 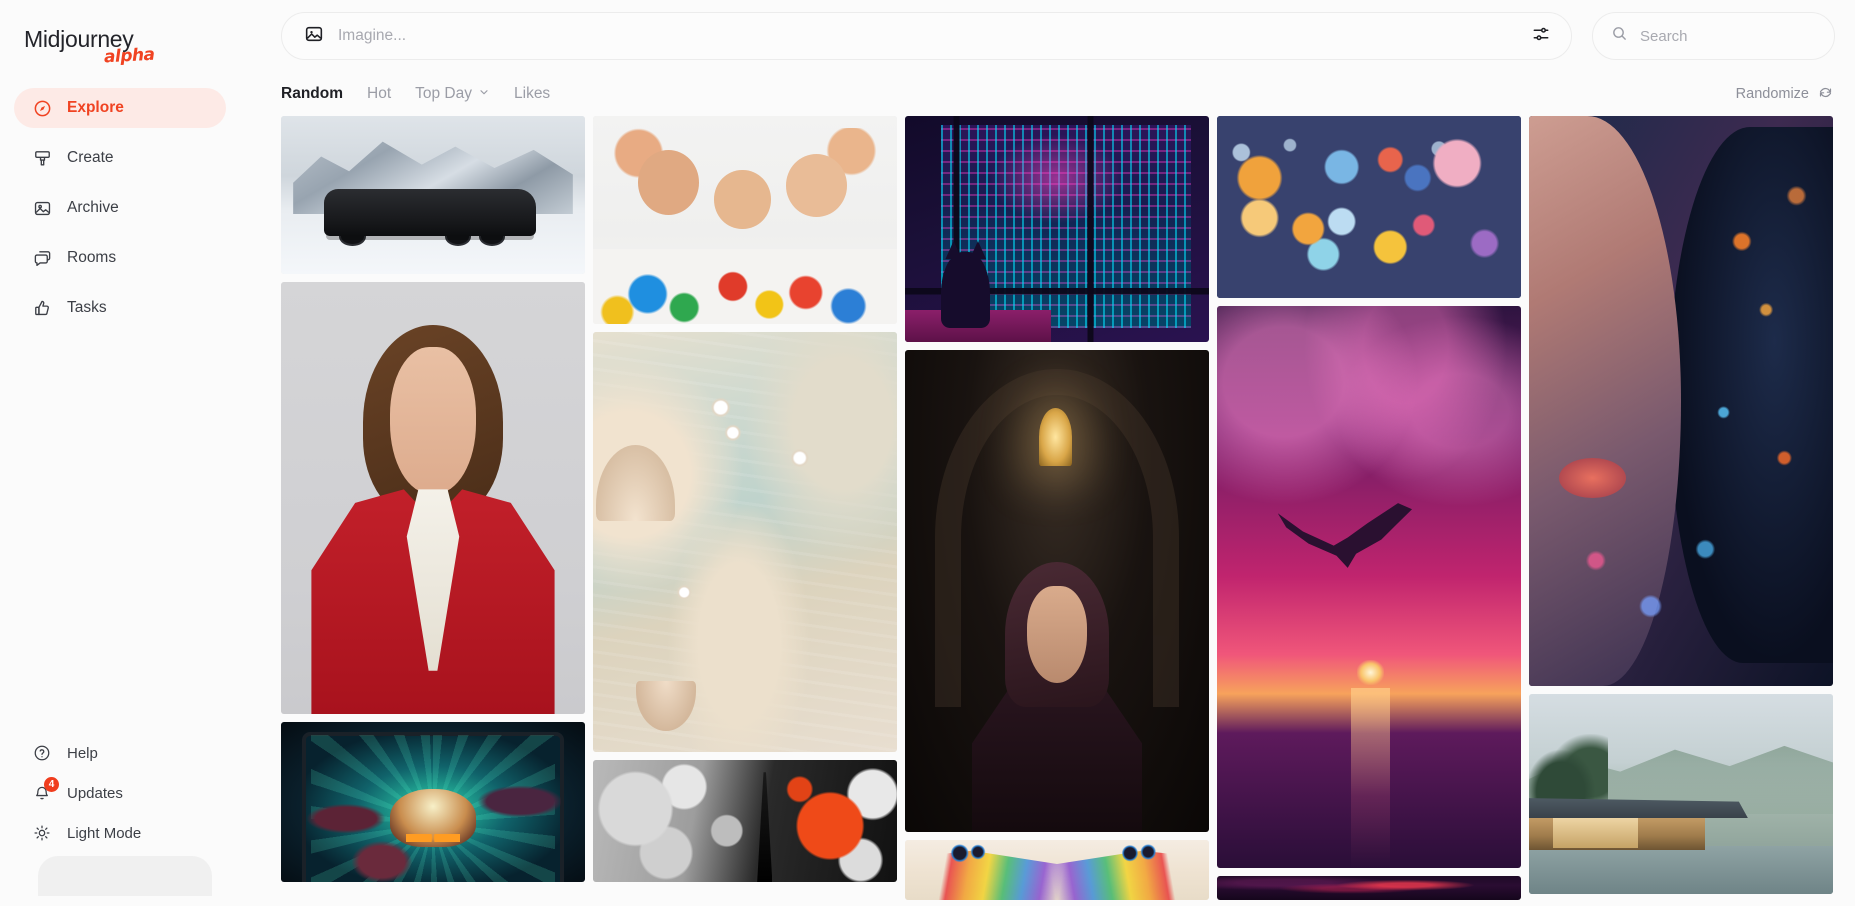 I want to click on artwork-dark-purple-waves, so click(x=1369, y=888).